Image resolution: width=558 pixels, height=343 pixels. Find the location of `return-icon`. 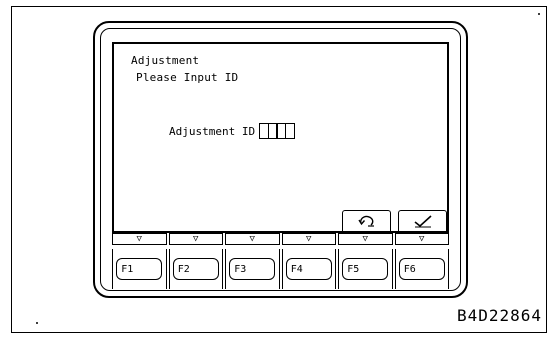

return-icon is located at coordinates (365, 221).